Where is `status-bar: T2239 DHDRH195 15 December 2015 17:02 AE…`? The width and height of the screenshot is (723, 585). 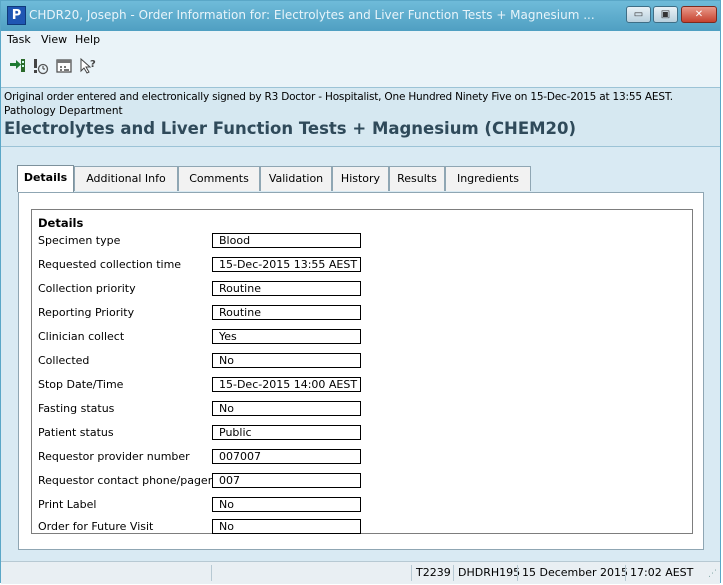 status-bar: T2239 DHDRH195 15 December 2015 17:02 AE… is located at coordinates (360, 572).